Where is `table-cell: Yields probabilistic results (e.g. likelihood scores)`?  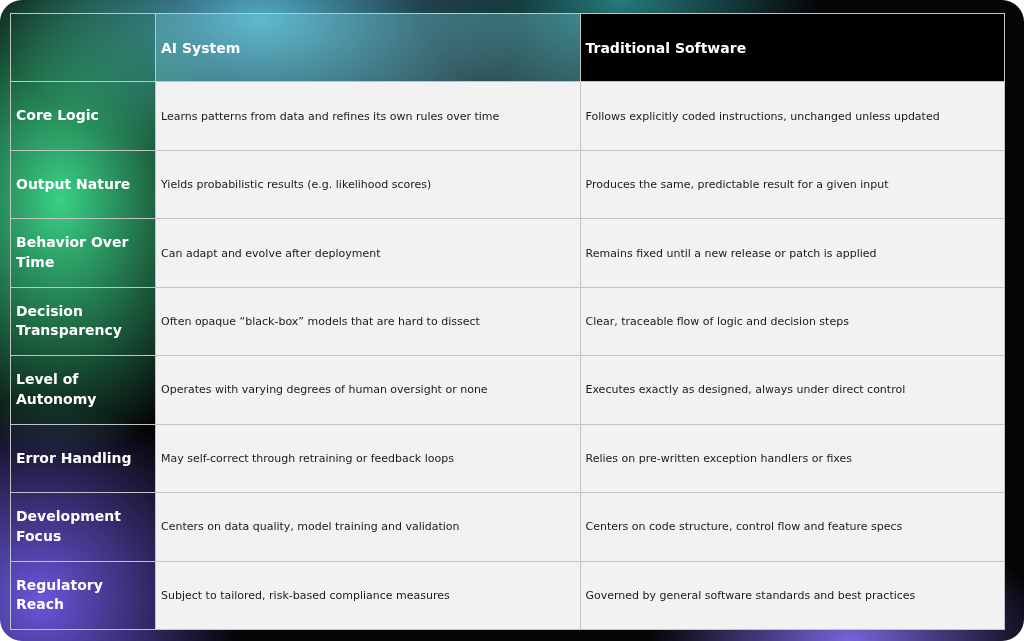 table-cell: Yields probabilistic results (e.g. likelihood scores) is located at coordinates (368, 185).